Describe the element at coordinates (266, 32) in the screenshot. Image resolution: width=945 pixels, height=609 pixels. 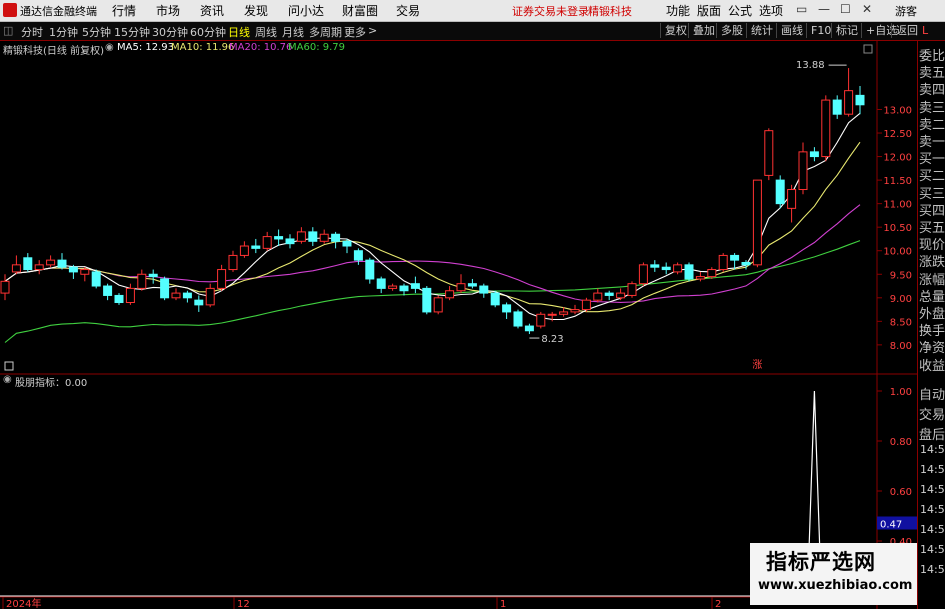
I see `tab-period-weekly: 周线` at that location.